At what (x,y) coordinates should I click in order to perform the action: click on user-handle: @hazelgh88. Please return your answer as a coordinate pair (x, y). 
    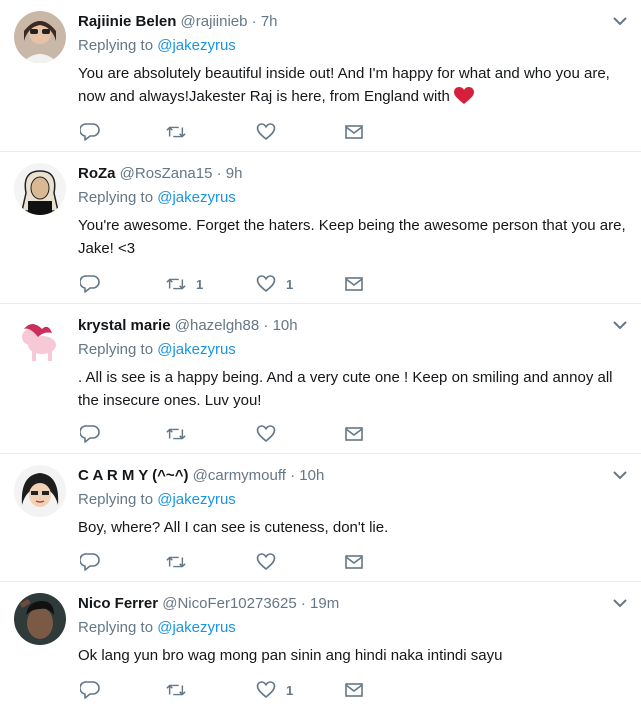
    Looking at the image, I should click on (217, 325).